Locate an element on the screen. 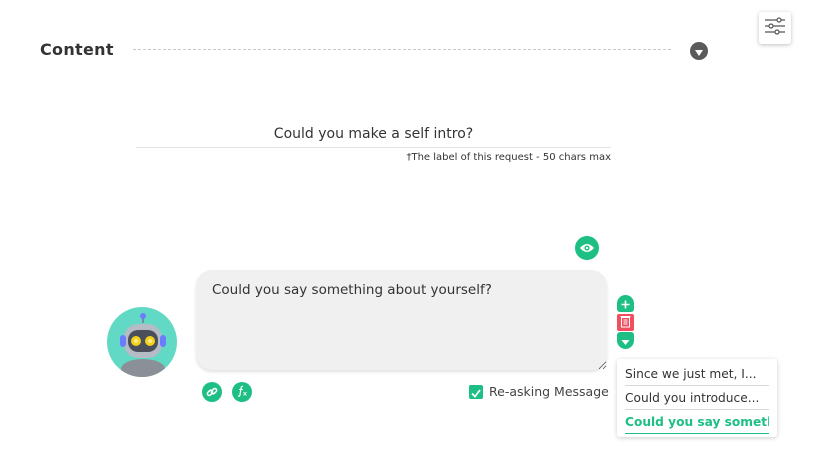 This screenshot has width=835, height=466. message-textarea: Could you say something about yourself? is located at coordinates (401, 320).